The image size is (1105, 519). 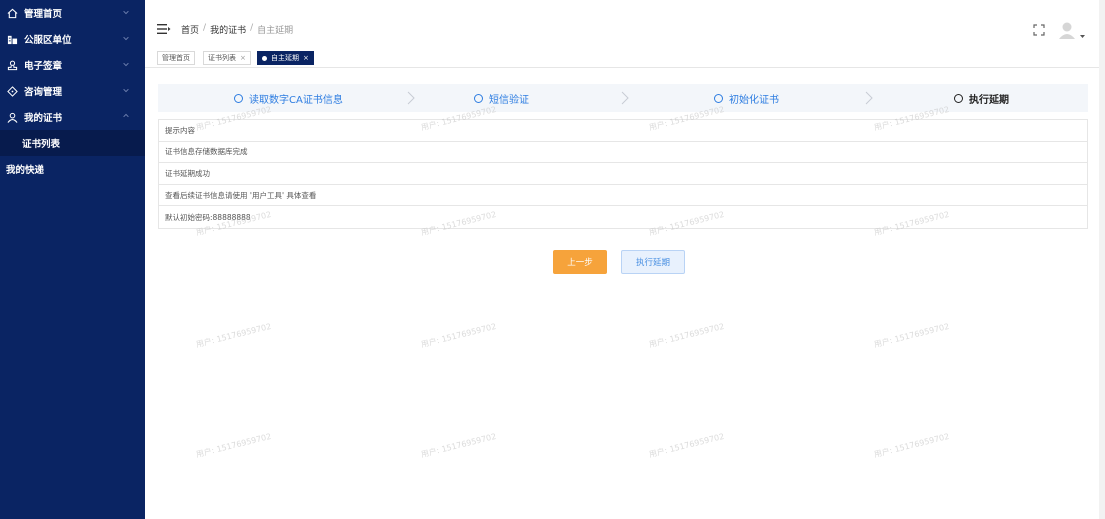 What do you see at coordinates (623, 131) in the screenshot?
I see `info-row-header: 提示内容` at bounding box center [623, 131].